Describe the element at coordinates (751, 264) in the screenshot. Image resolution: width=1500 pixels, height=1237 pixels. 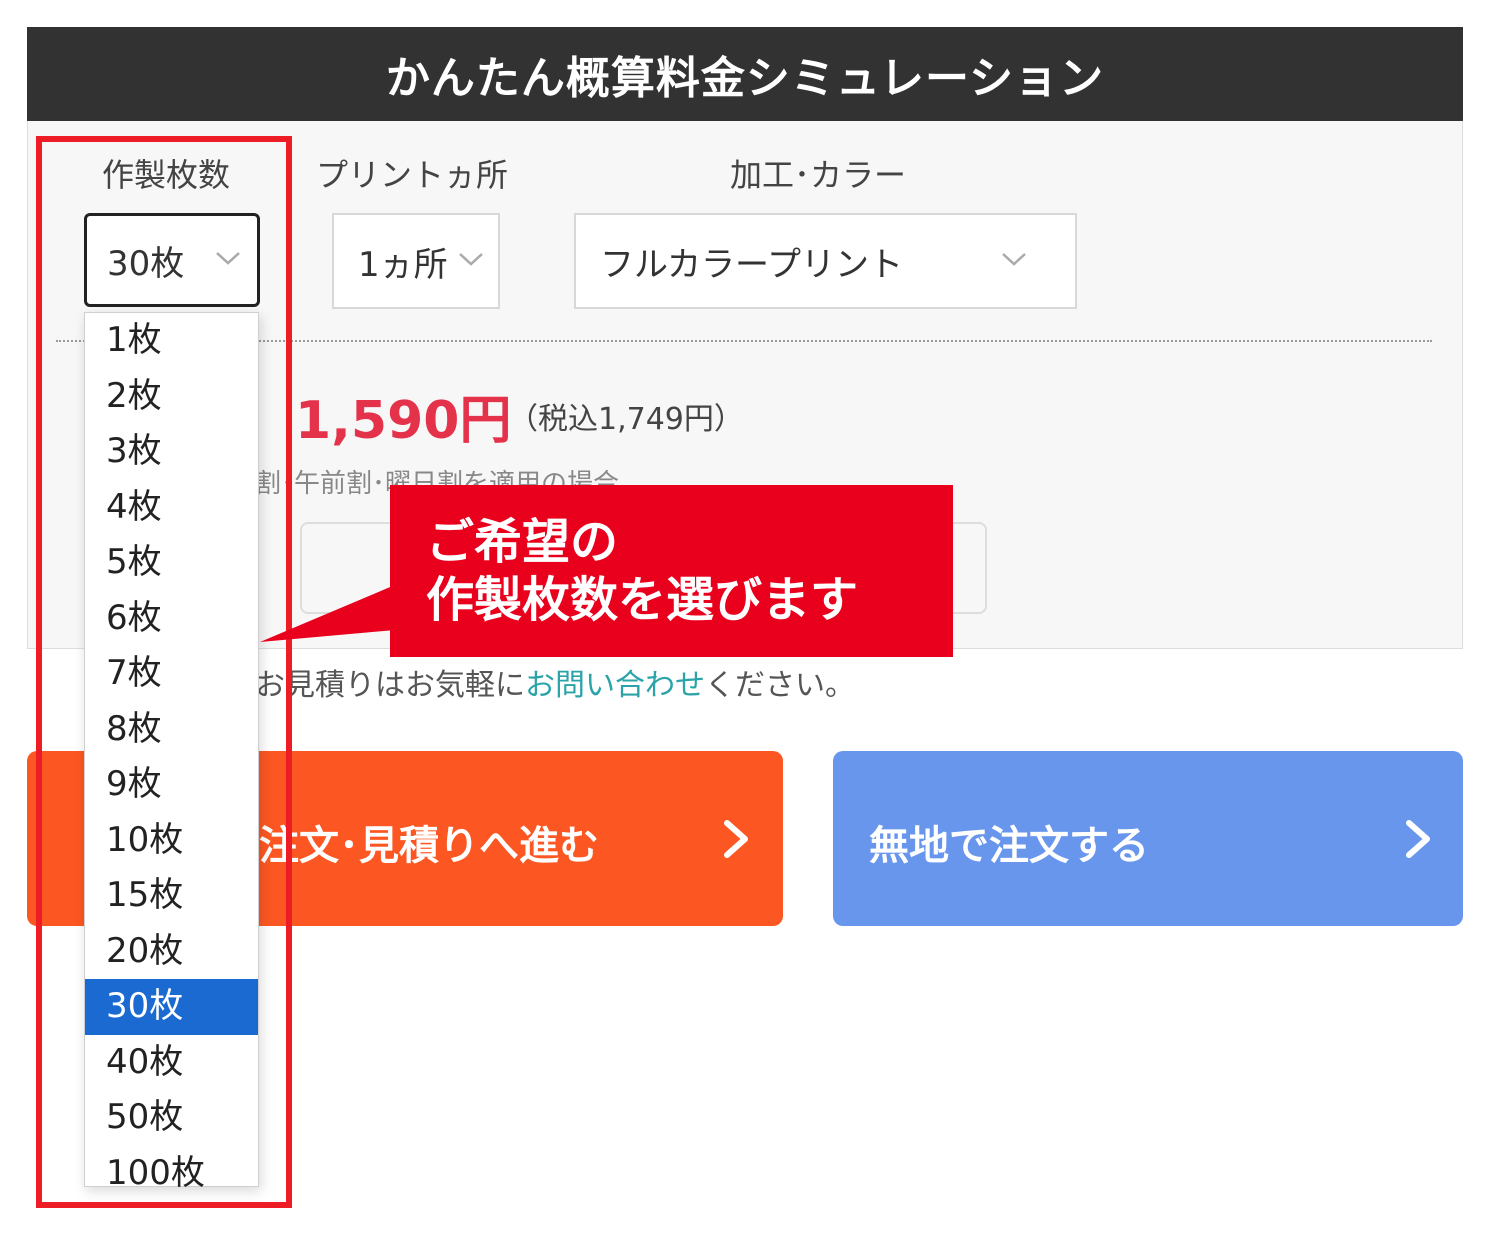
I see `processing-color-select-value: フルカラープリント` at that location.